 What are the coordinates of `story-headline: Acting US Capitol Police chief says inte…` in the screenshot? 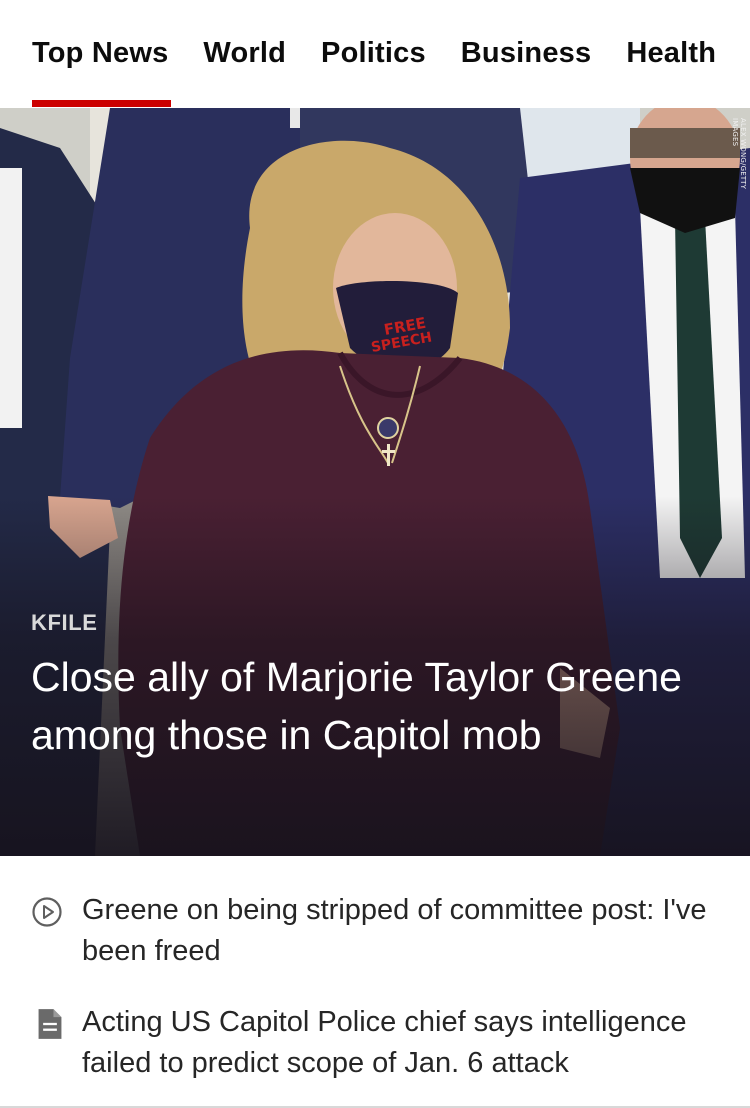 It's located at (397, 1043).